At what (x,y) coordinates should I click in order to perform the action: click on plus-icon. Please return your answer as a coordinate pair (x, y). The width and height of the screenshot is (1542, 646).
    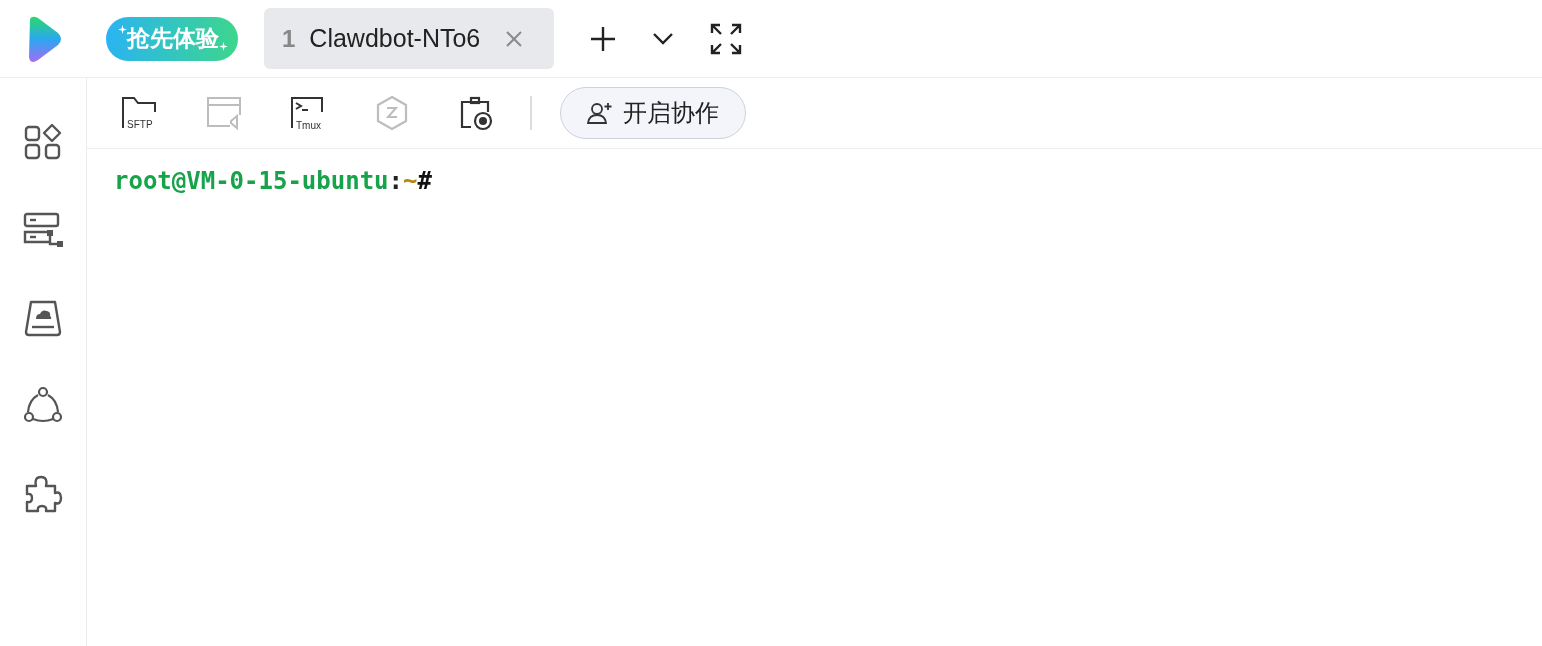
    Looking at the image, I should click on (603, 38).